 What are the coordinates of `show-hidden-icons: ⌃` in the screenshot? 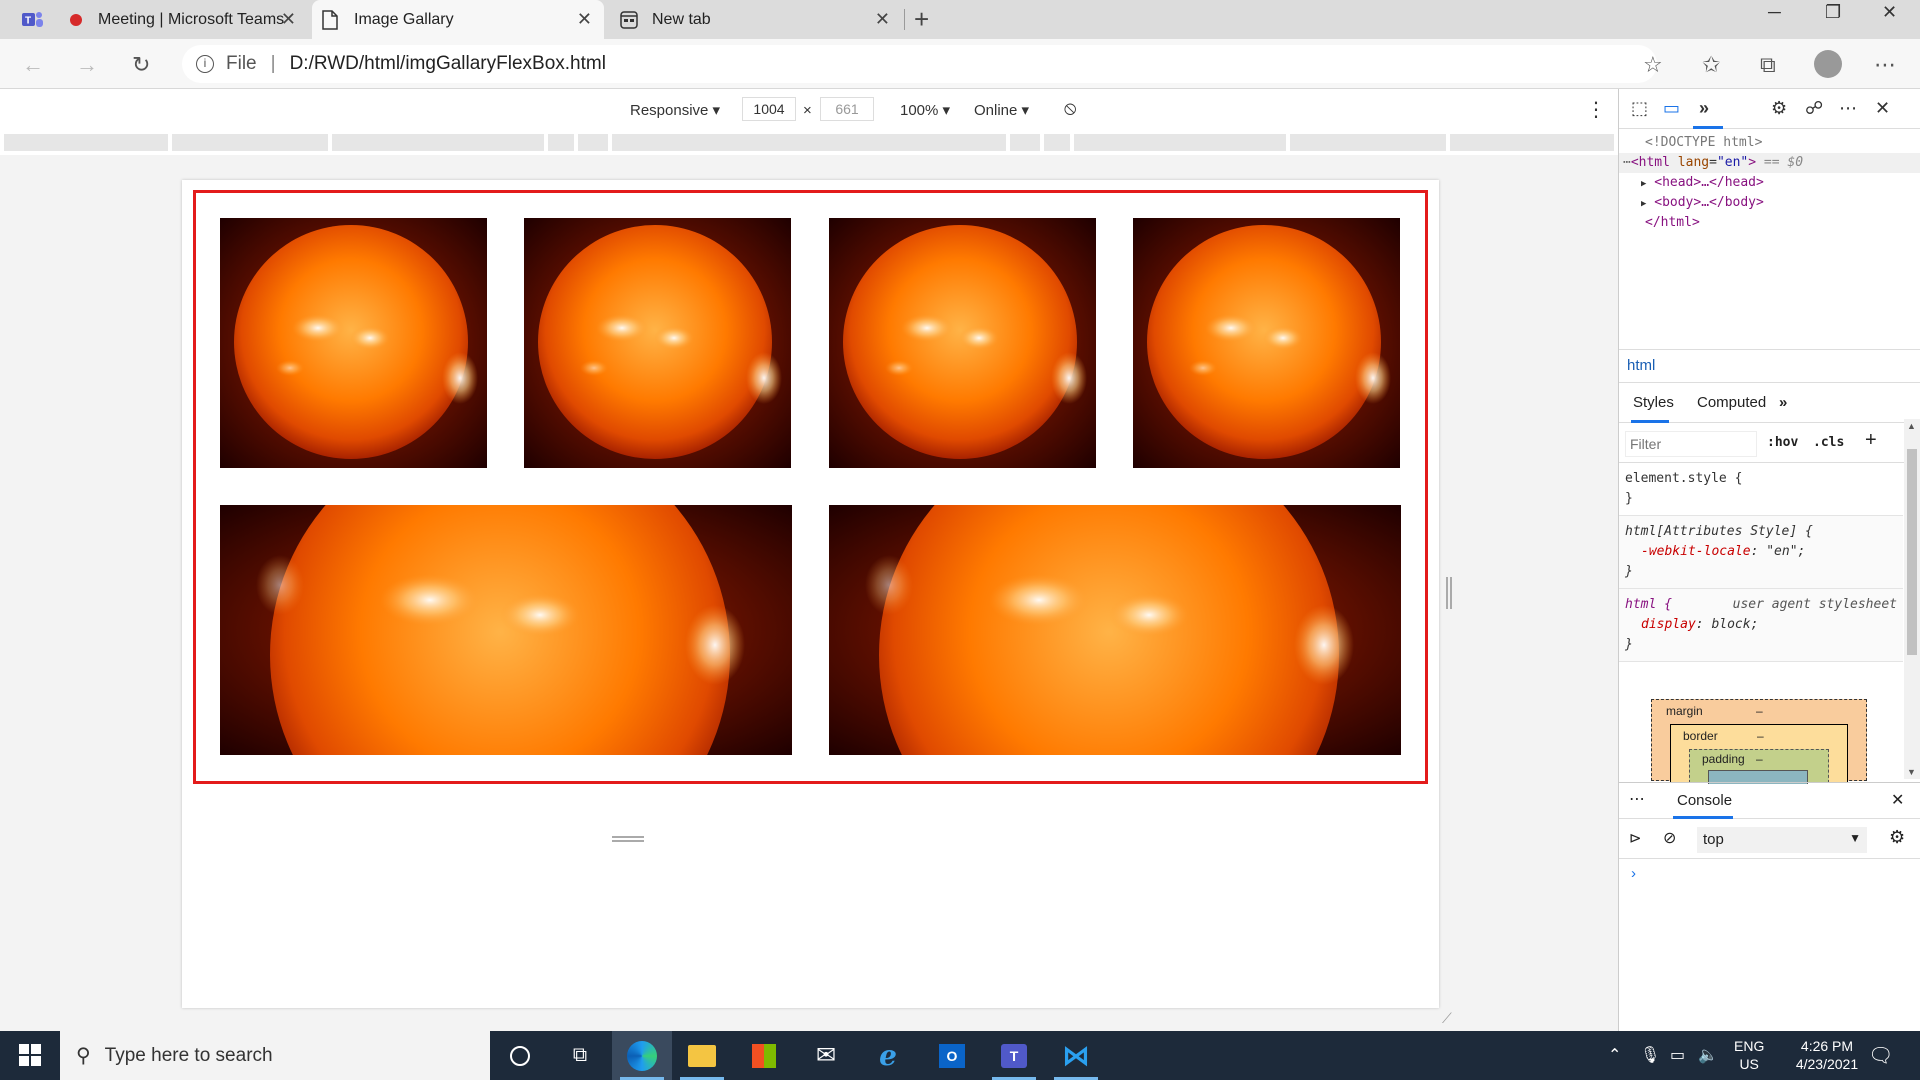 It's located at (1614, 1062).